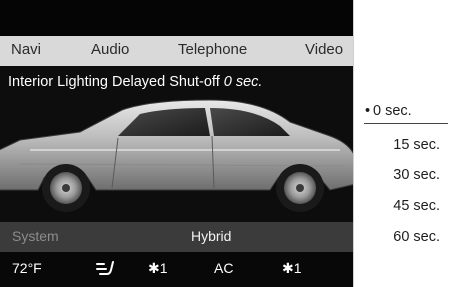 The width and height of the screenshot is (450, 287). I want to click on option-30-sec: 30 sec., so click(416, 175).